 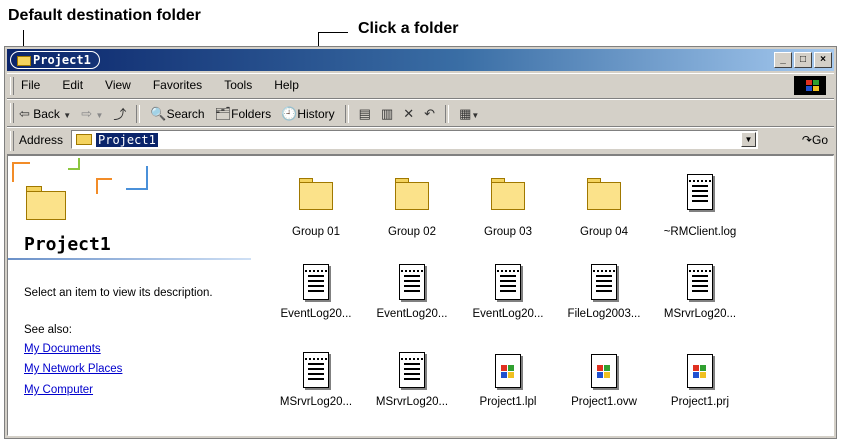 I want to click on callout-line-click-folder-h, so click(x=333, y=32).